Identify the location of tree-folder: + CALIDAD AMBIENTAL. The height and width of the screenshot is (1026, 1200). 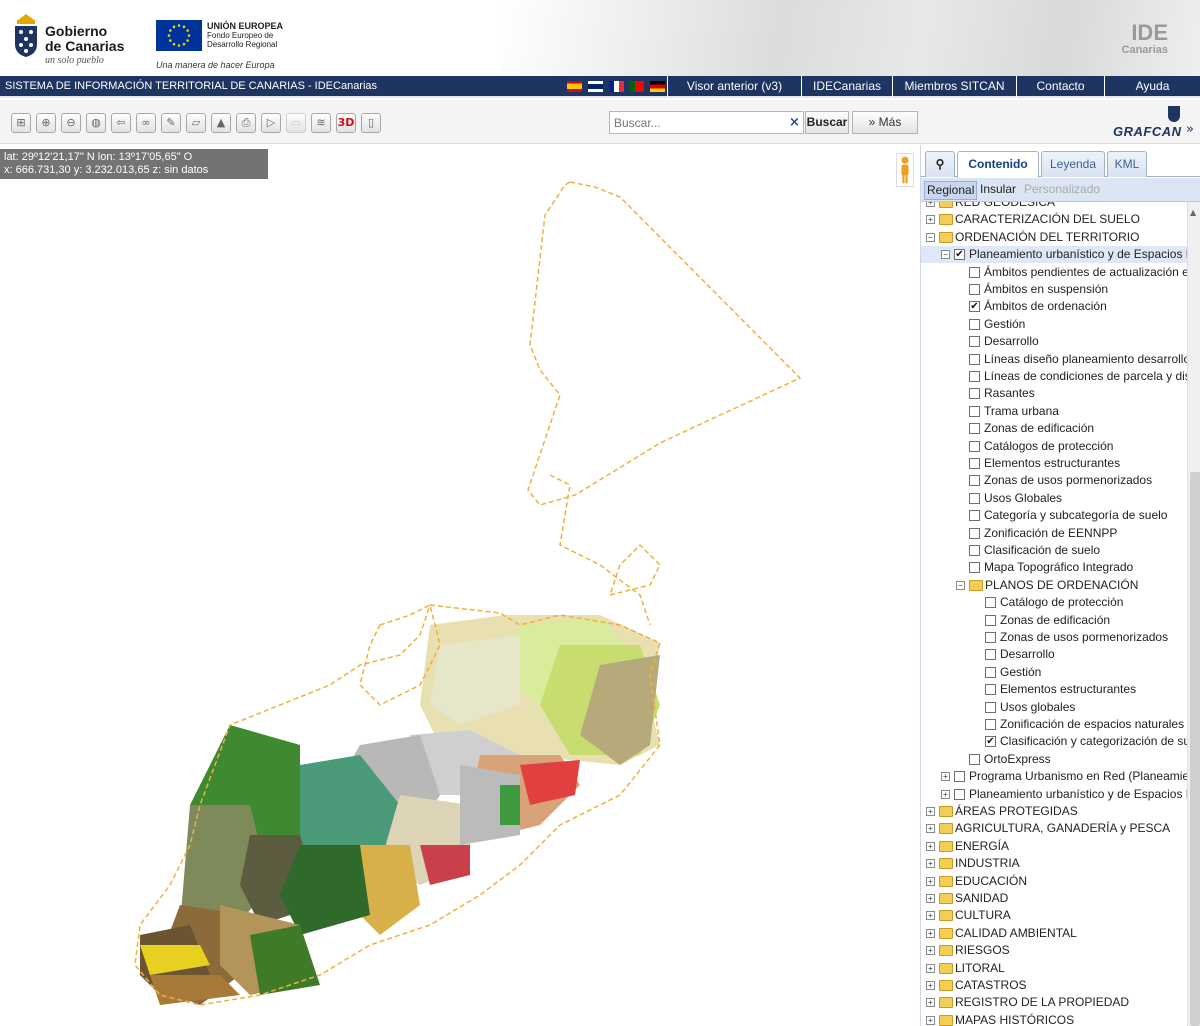
(1054, 933).